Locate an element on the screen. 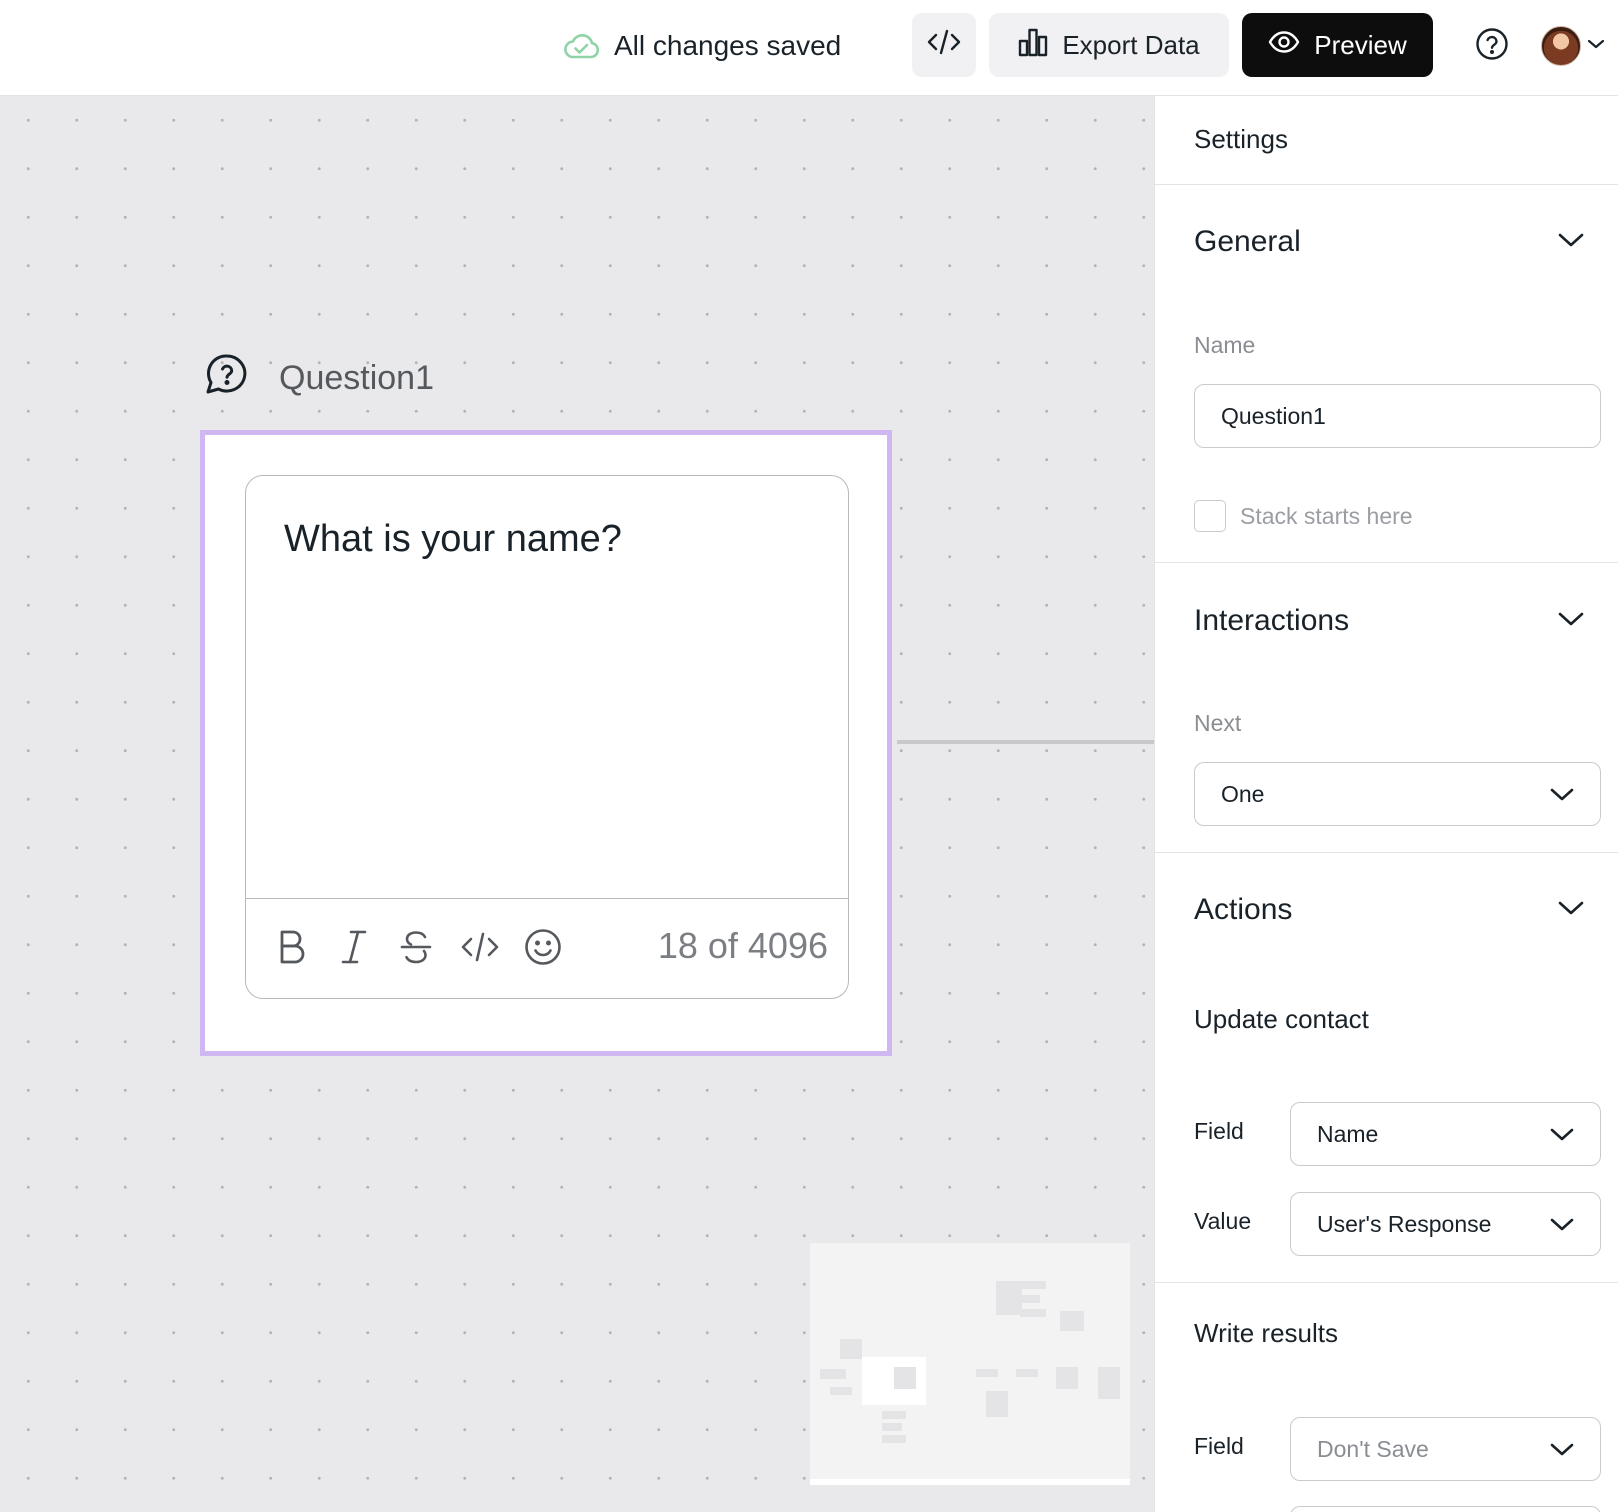  node-header: Question1 is located at coordinates (319, 378).